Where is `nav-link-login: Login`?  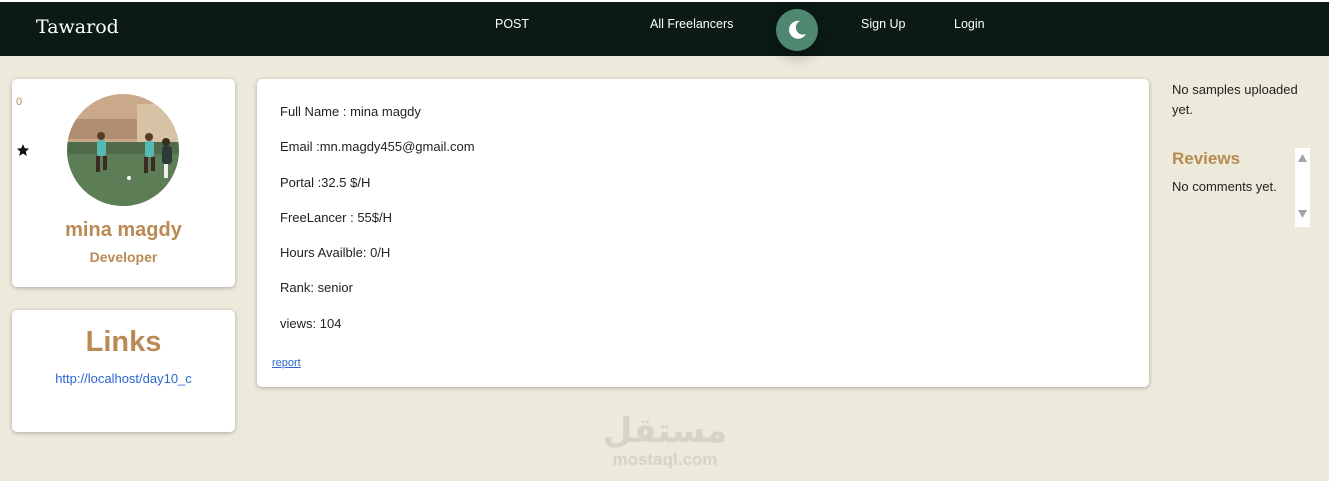 nav-link-login: Login is located at coordinates (969, 24).